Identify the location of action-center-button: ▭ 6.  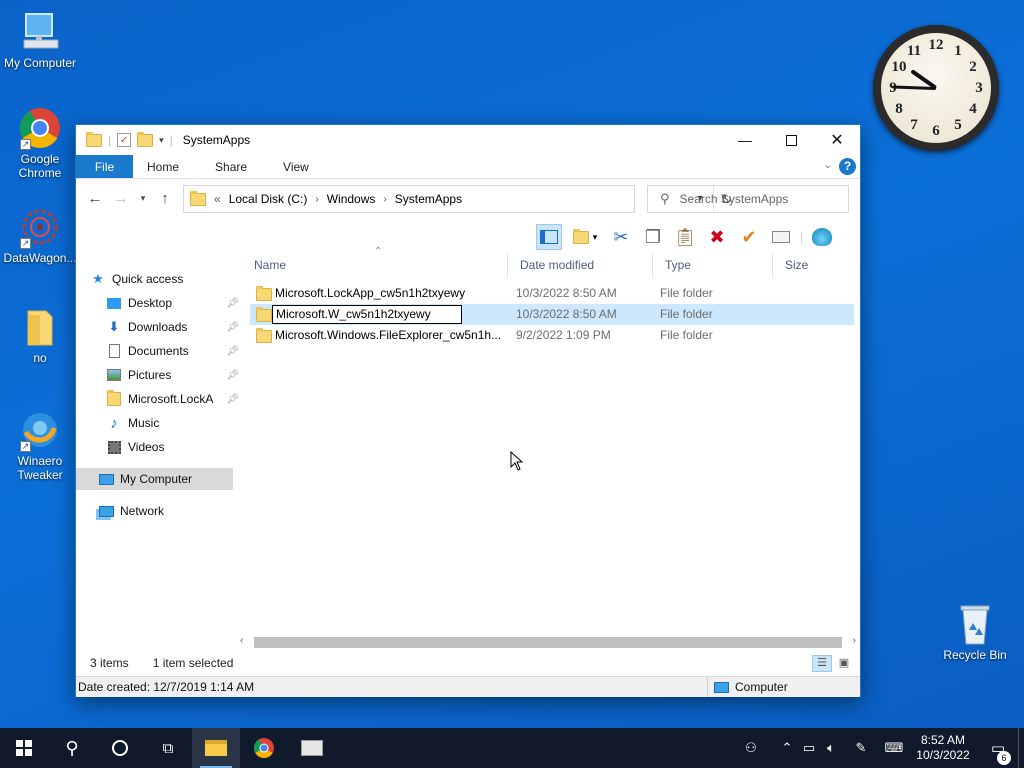
(998, 752).